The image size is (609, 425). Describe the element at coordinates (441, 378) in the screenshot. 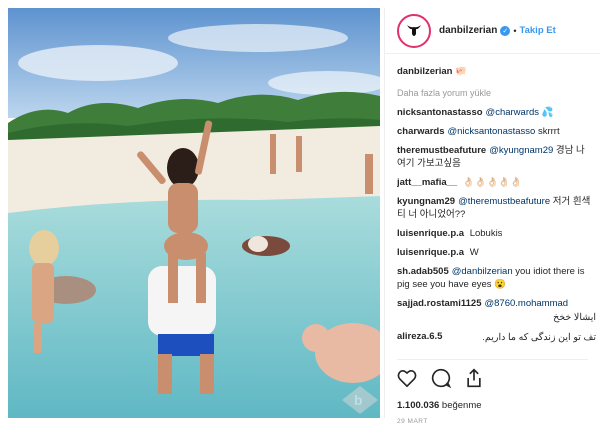

I see `comment-bubble-icon` at that location.